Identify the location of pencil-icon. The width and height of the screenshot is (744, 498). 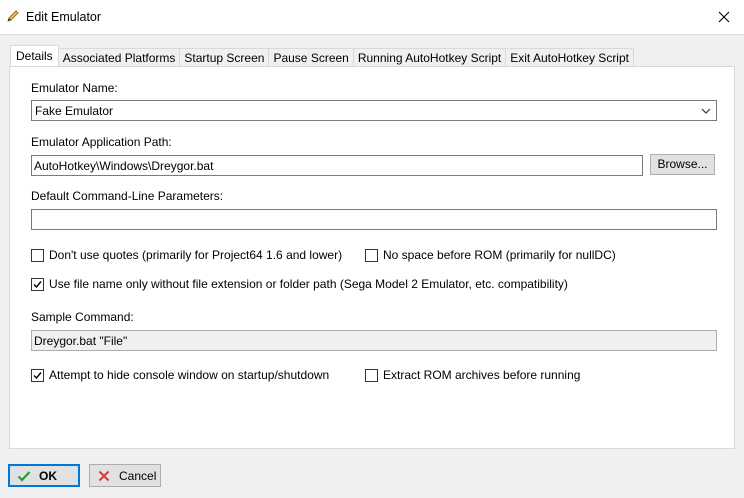
(13, 16).